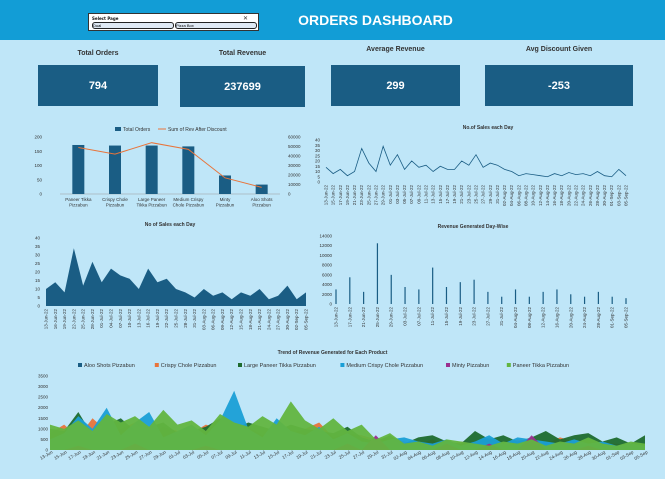 The image size is (665, 479). I want to click on x-tick-label: 26-Aug-22, so click(590, 196).